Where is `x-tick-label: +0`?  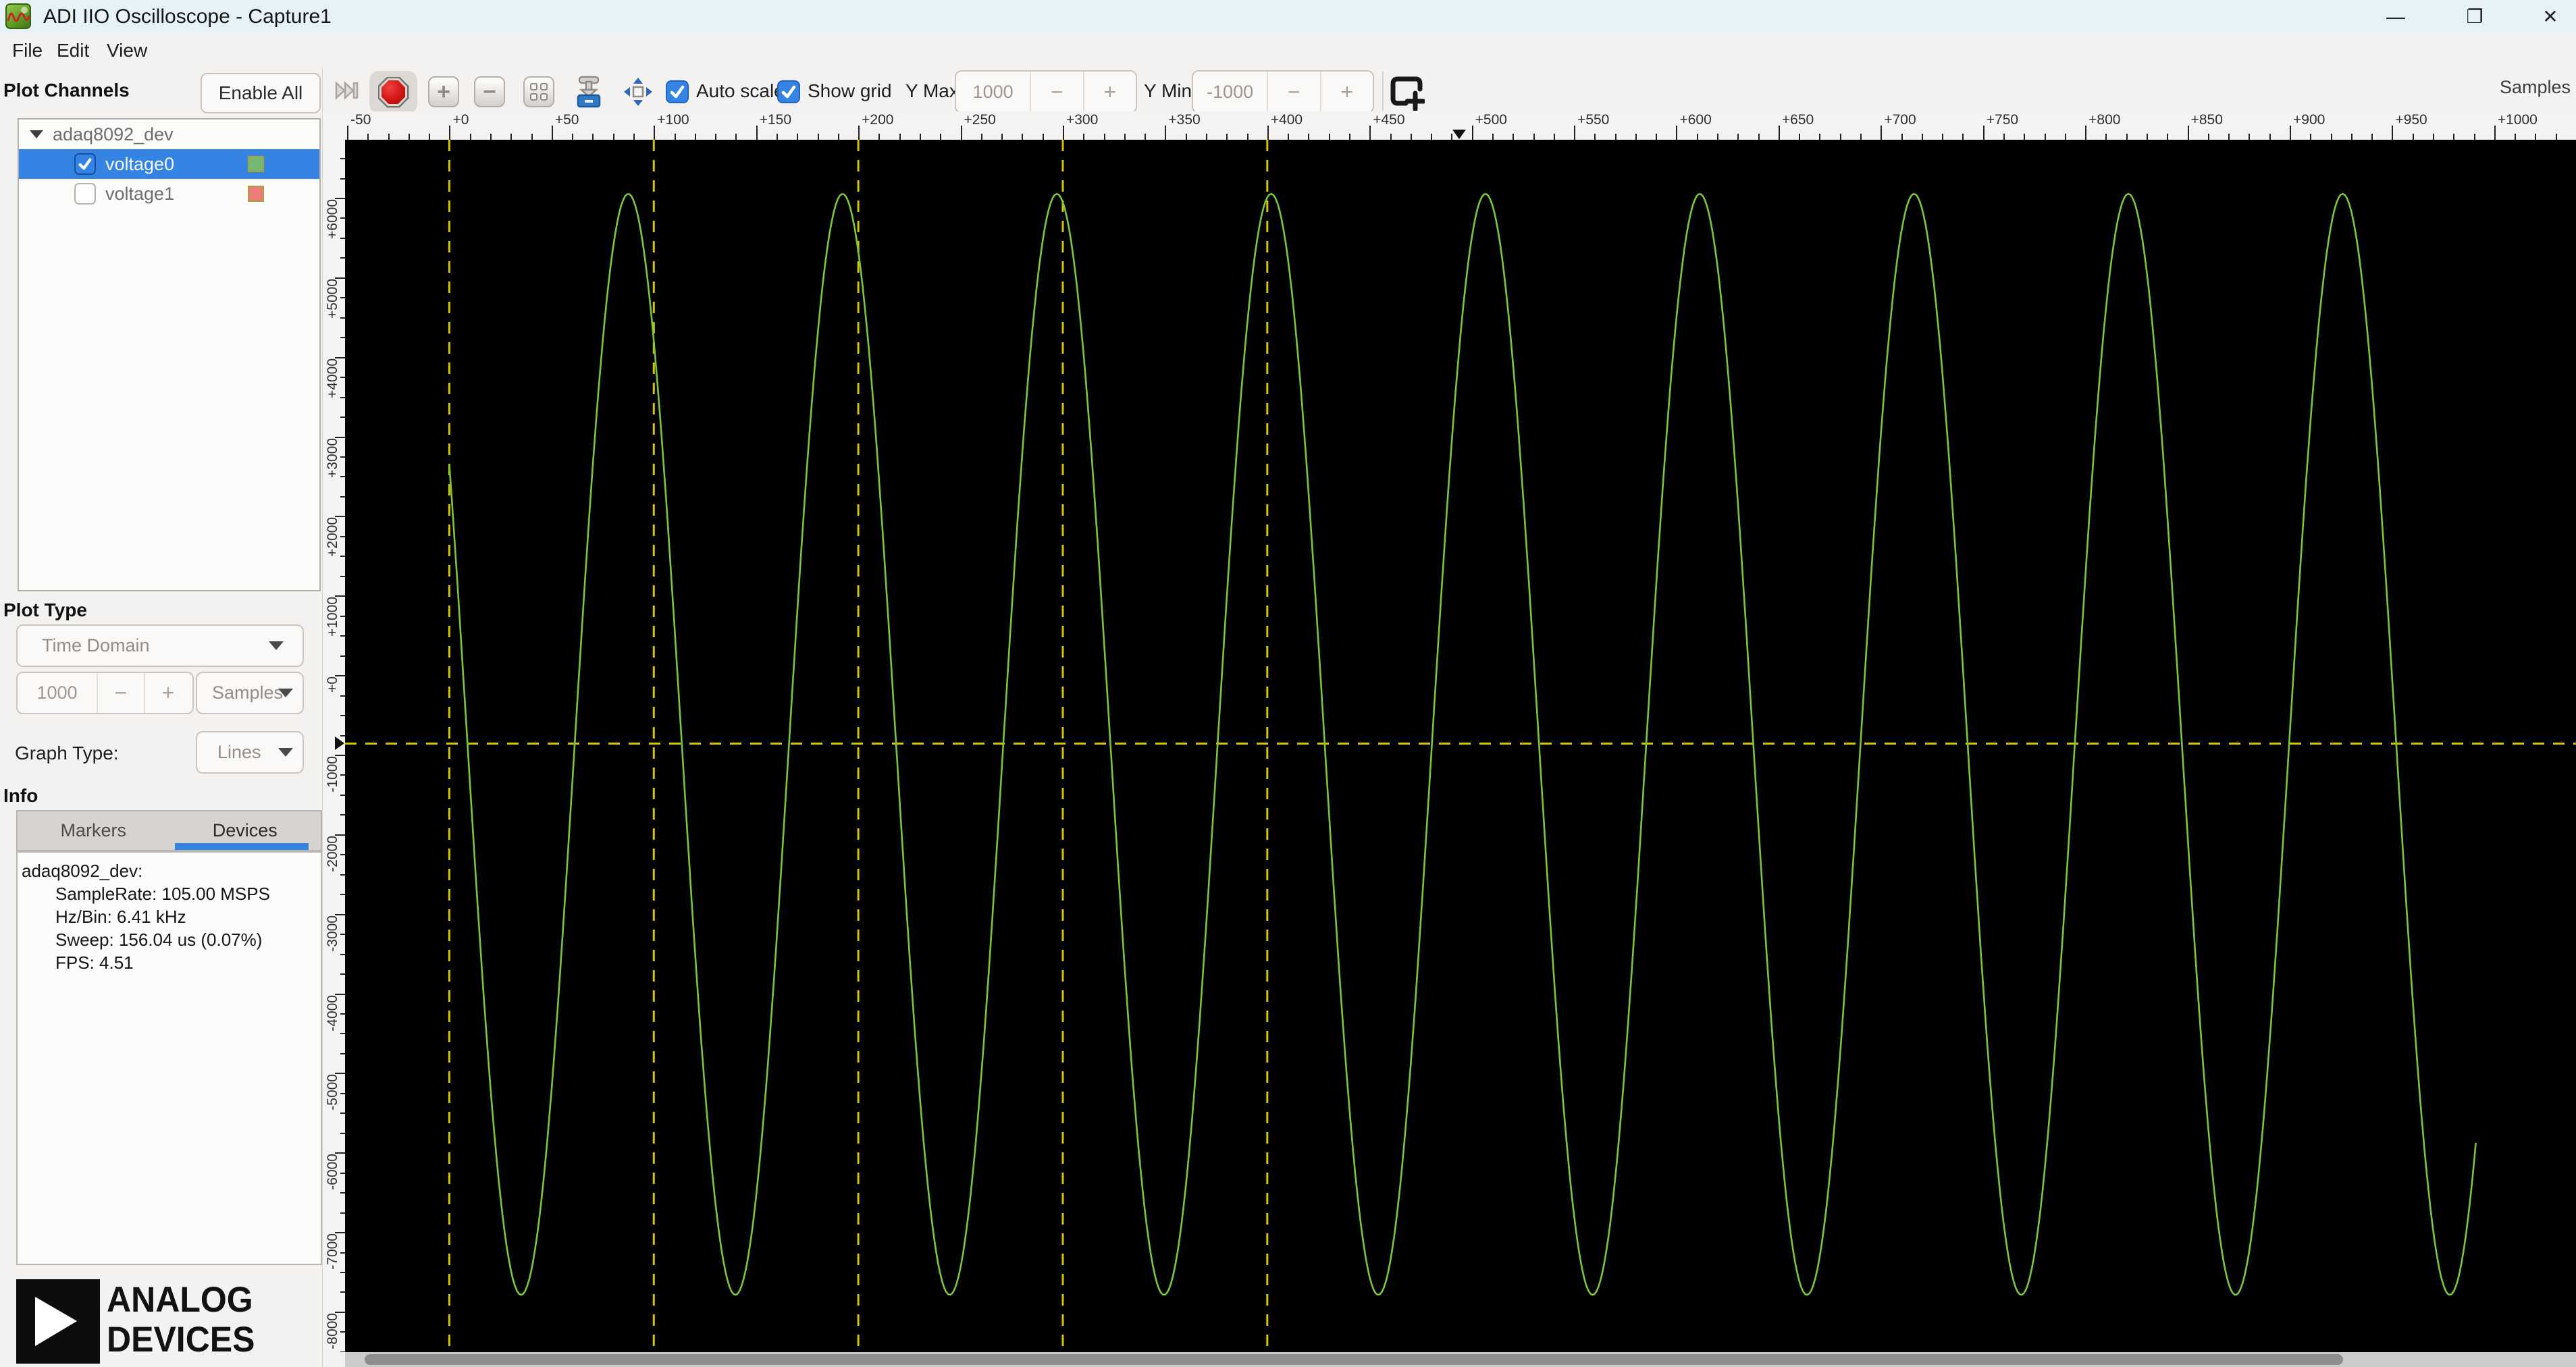
x-tick-label: +0 is located at coordinates (460, 120).